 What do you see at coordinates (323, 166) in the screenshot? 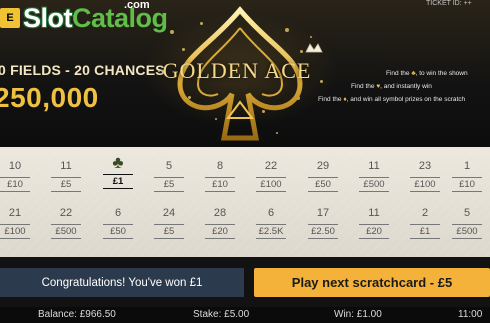
I see `field-symbol: 29` at bounding box center [323, 166].